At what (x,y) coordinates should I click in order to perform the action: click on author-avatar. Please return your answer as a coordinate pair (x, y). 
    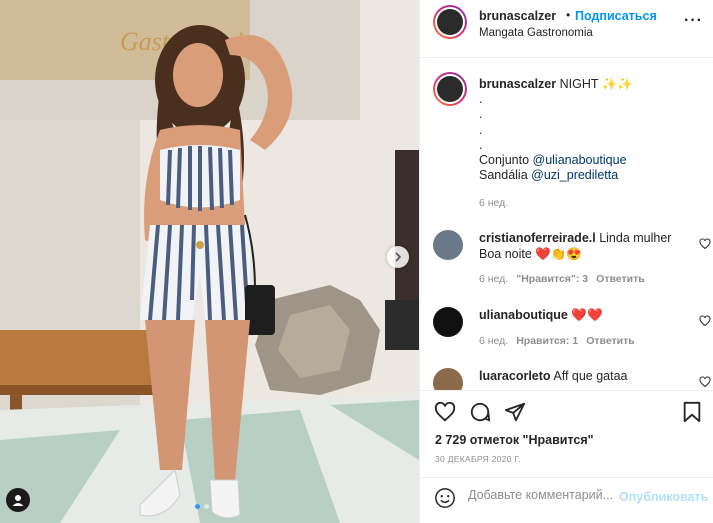
    Looking at the image, I should click on (450, 22).